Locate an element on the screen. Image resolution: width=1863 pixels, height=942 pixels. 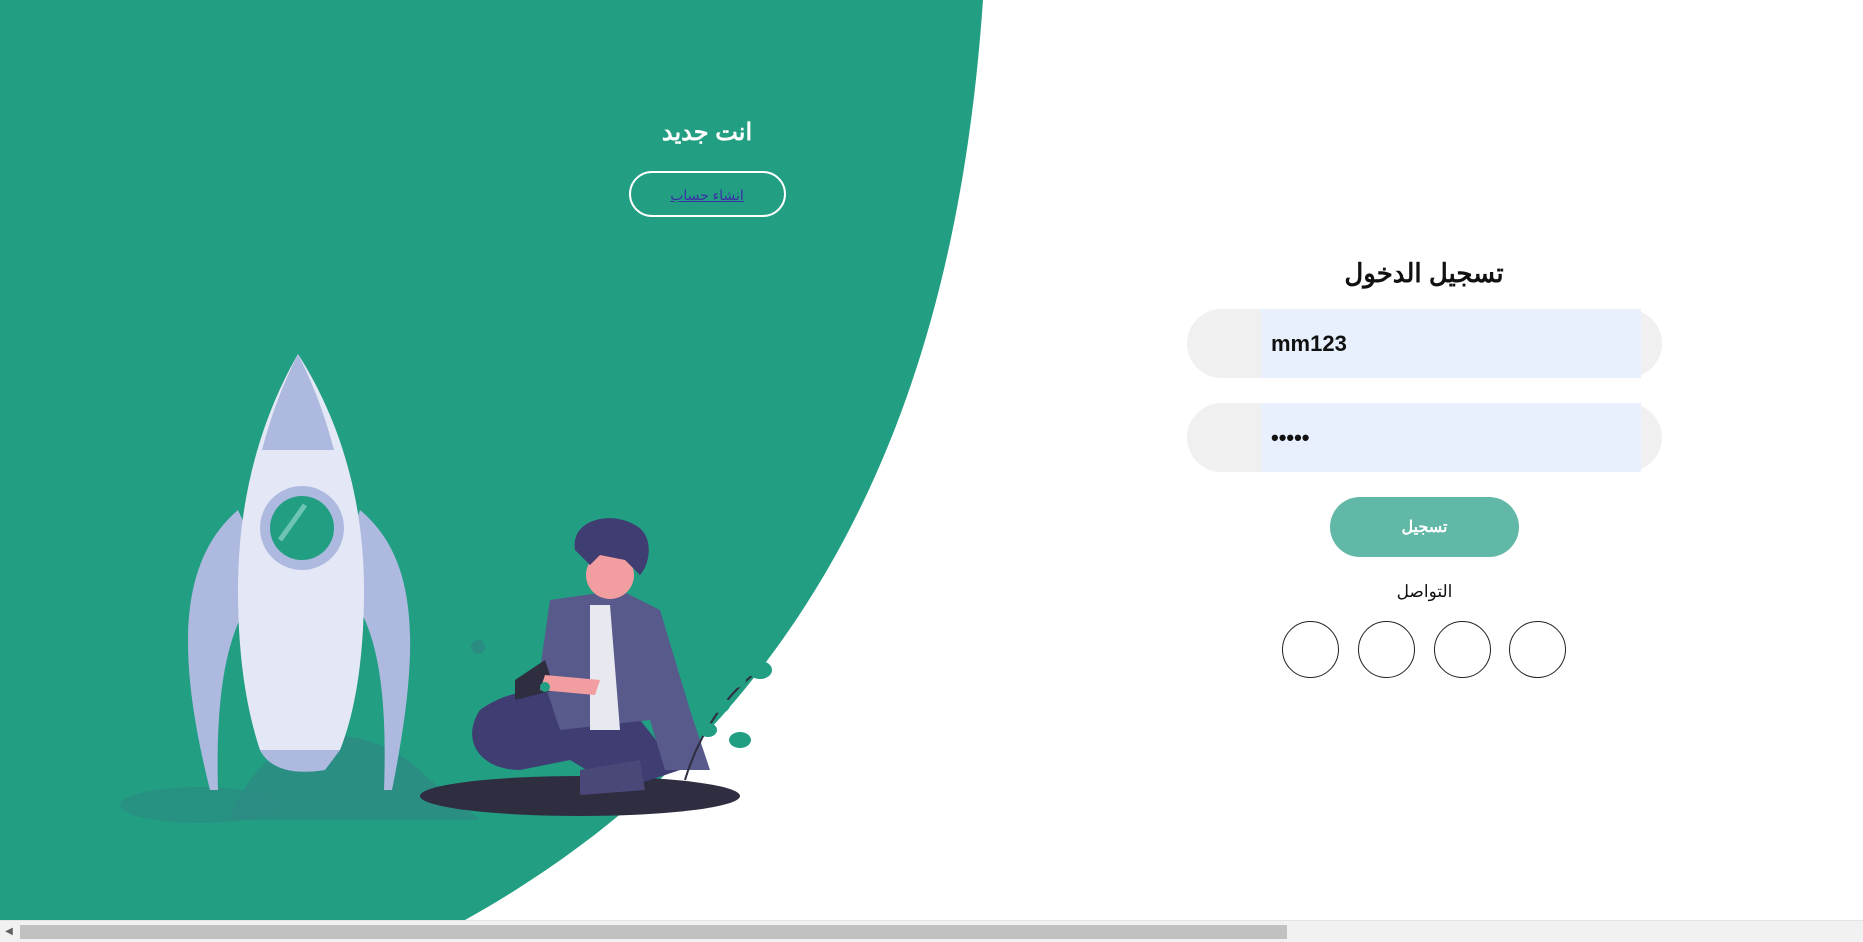
signup-panel: انت جديد انشاء حساب is located at coordinates (707, 167).